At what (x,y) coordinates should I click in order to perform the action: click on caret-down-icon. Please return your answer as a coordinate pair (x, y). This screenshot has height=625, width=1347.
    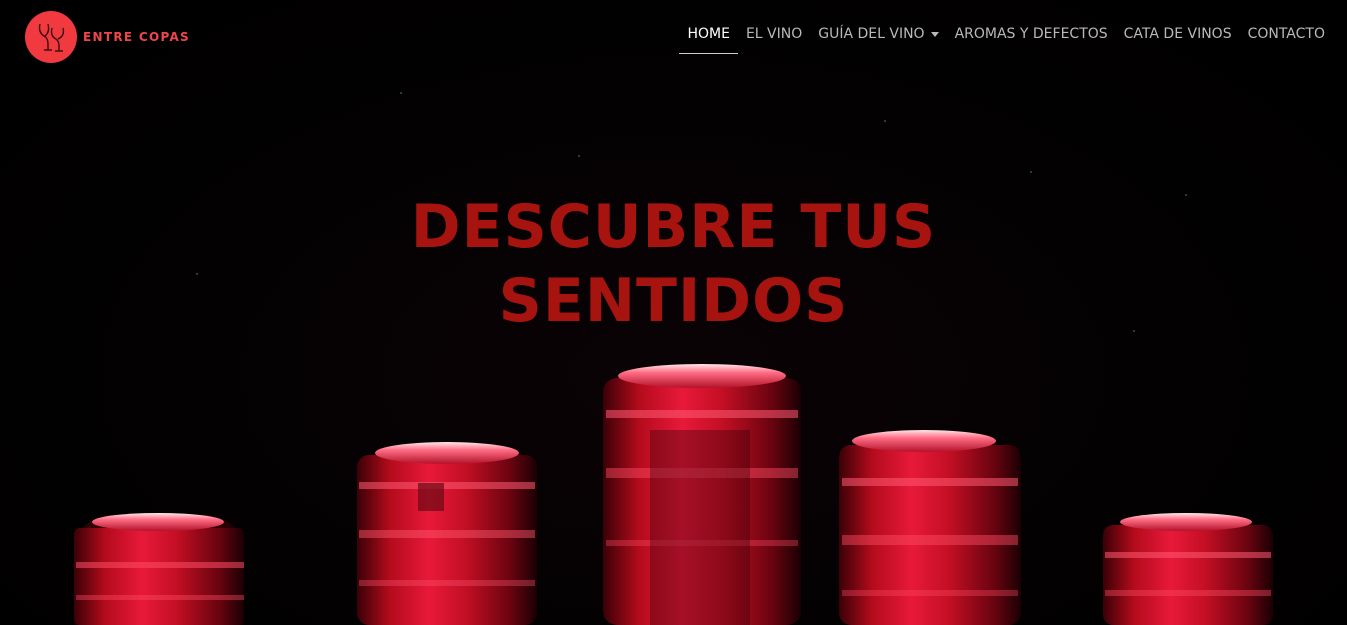
    Looking at the image, I should click on (934, 34).